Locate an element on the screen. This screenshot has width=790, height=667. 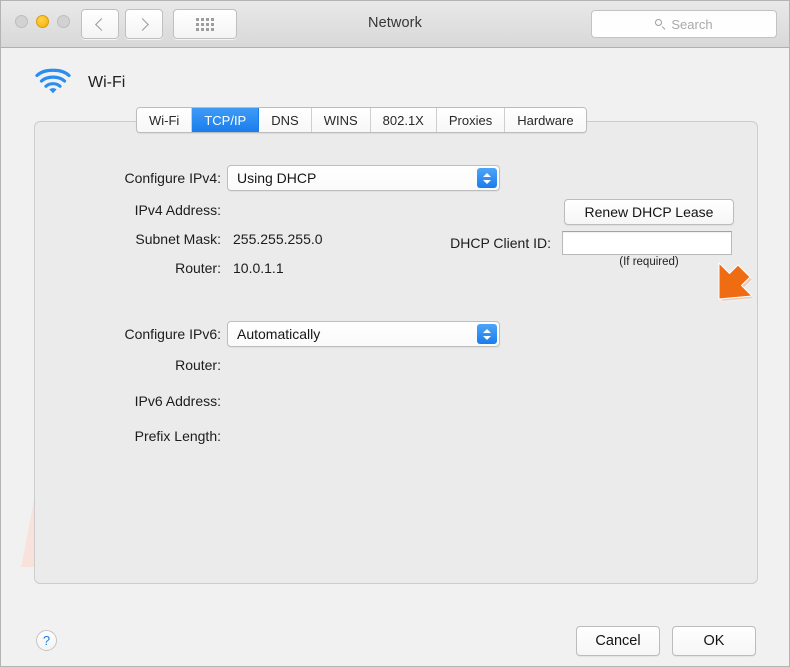
router-ipv4-value: 10.0.1.1 is located at coordinates (258, 268).